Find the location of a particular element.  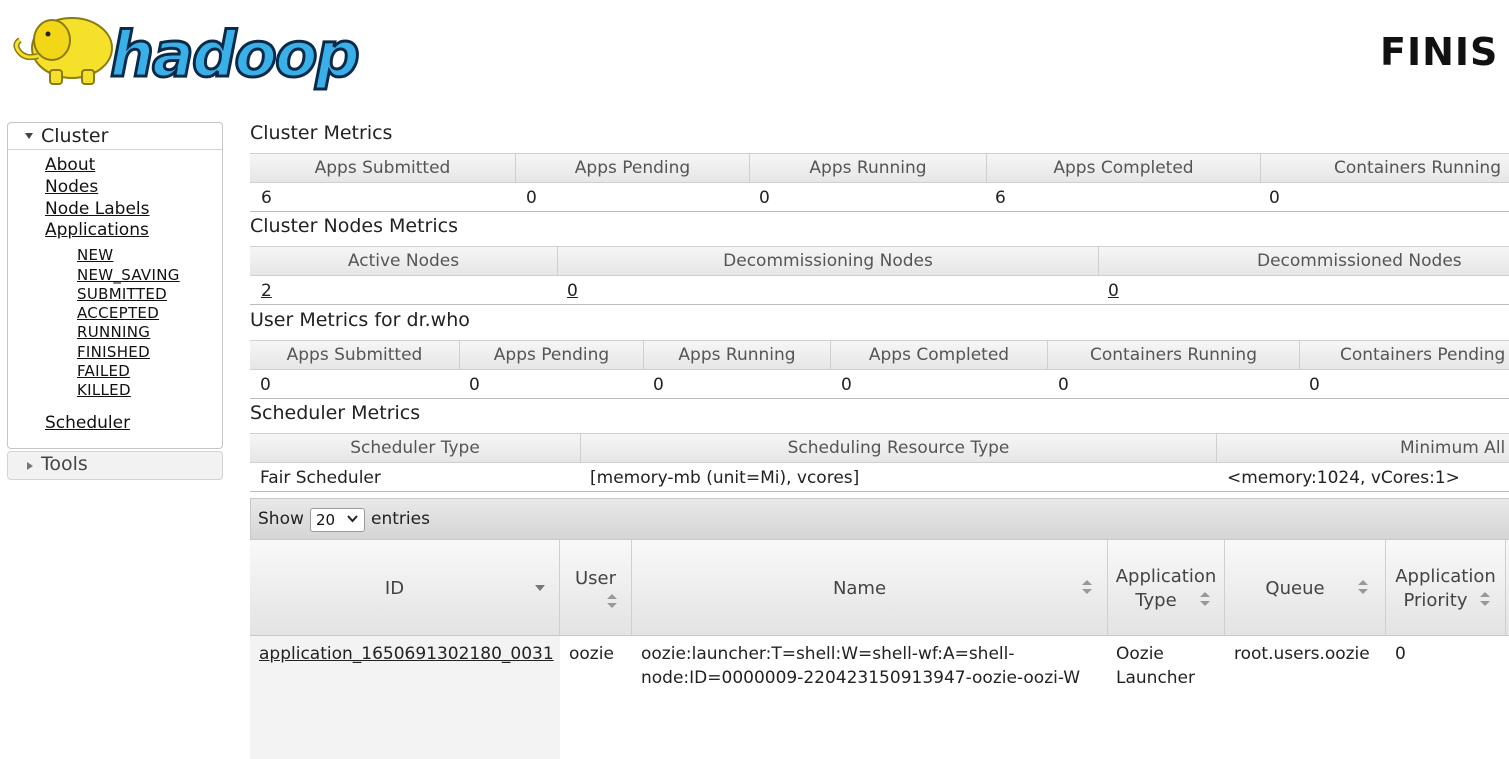

application-queue: root.users.oozie is located at coordinates (1302, 654).